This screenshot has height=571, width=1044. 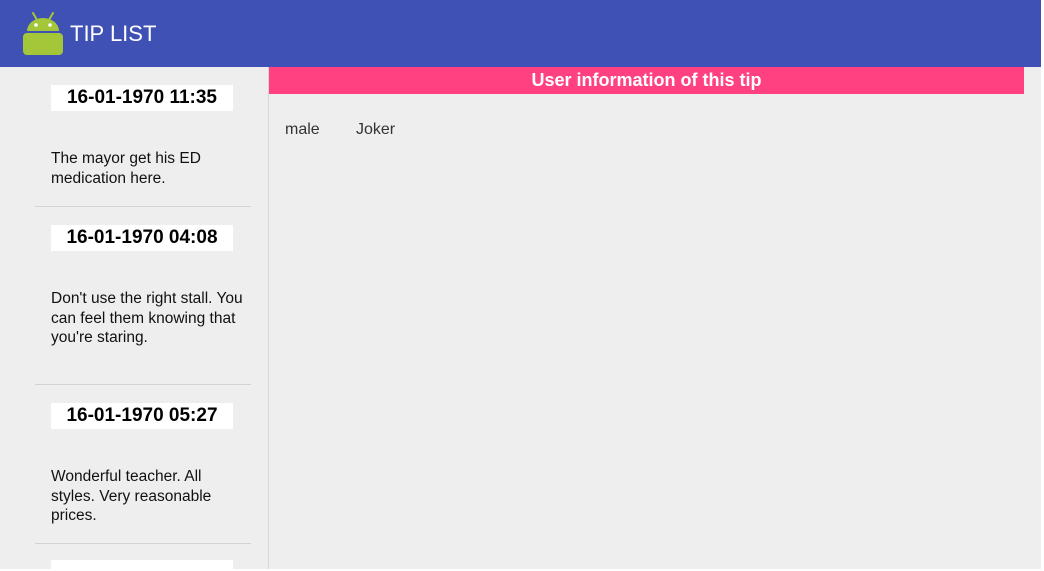 What do you see at coordinates (142, 238) in the screenshot?
I see `tip-date: 16-01-1970 04:08` at bounding box center [142, 238].